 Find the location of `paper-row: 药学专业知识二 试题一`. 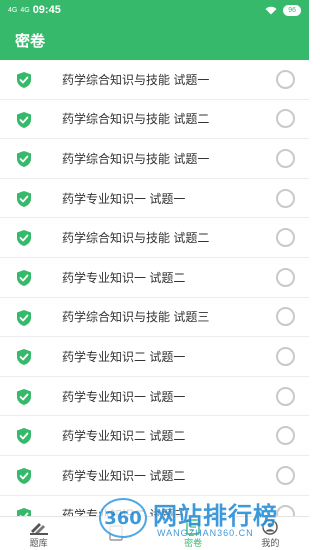

paper-row: 药学专业知识二 试题一 is located at coordinates (154, 357).